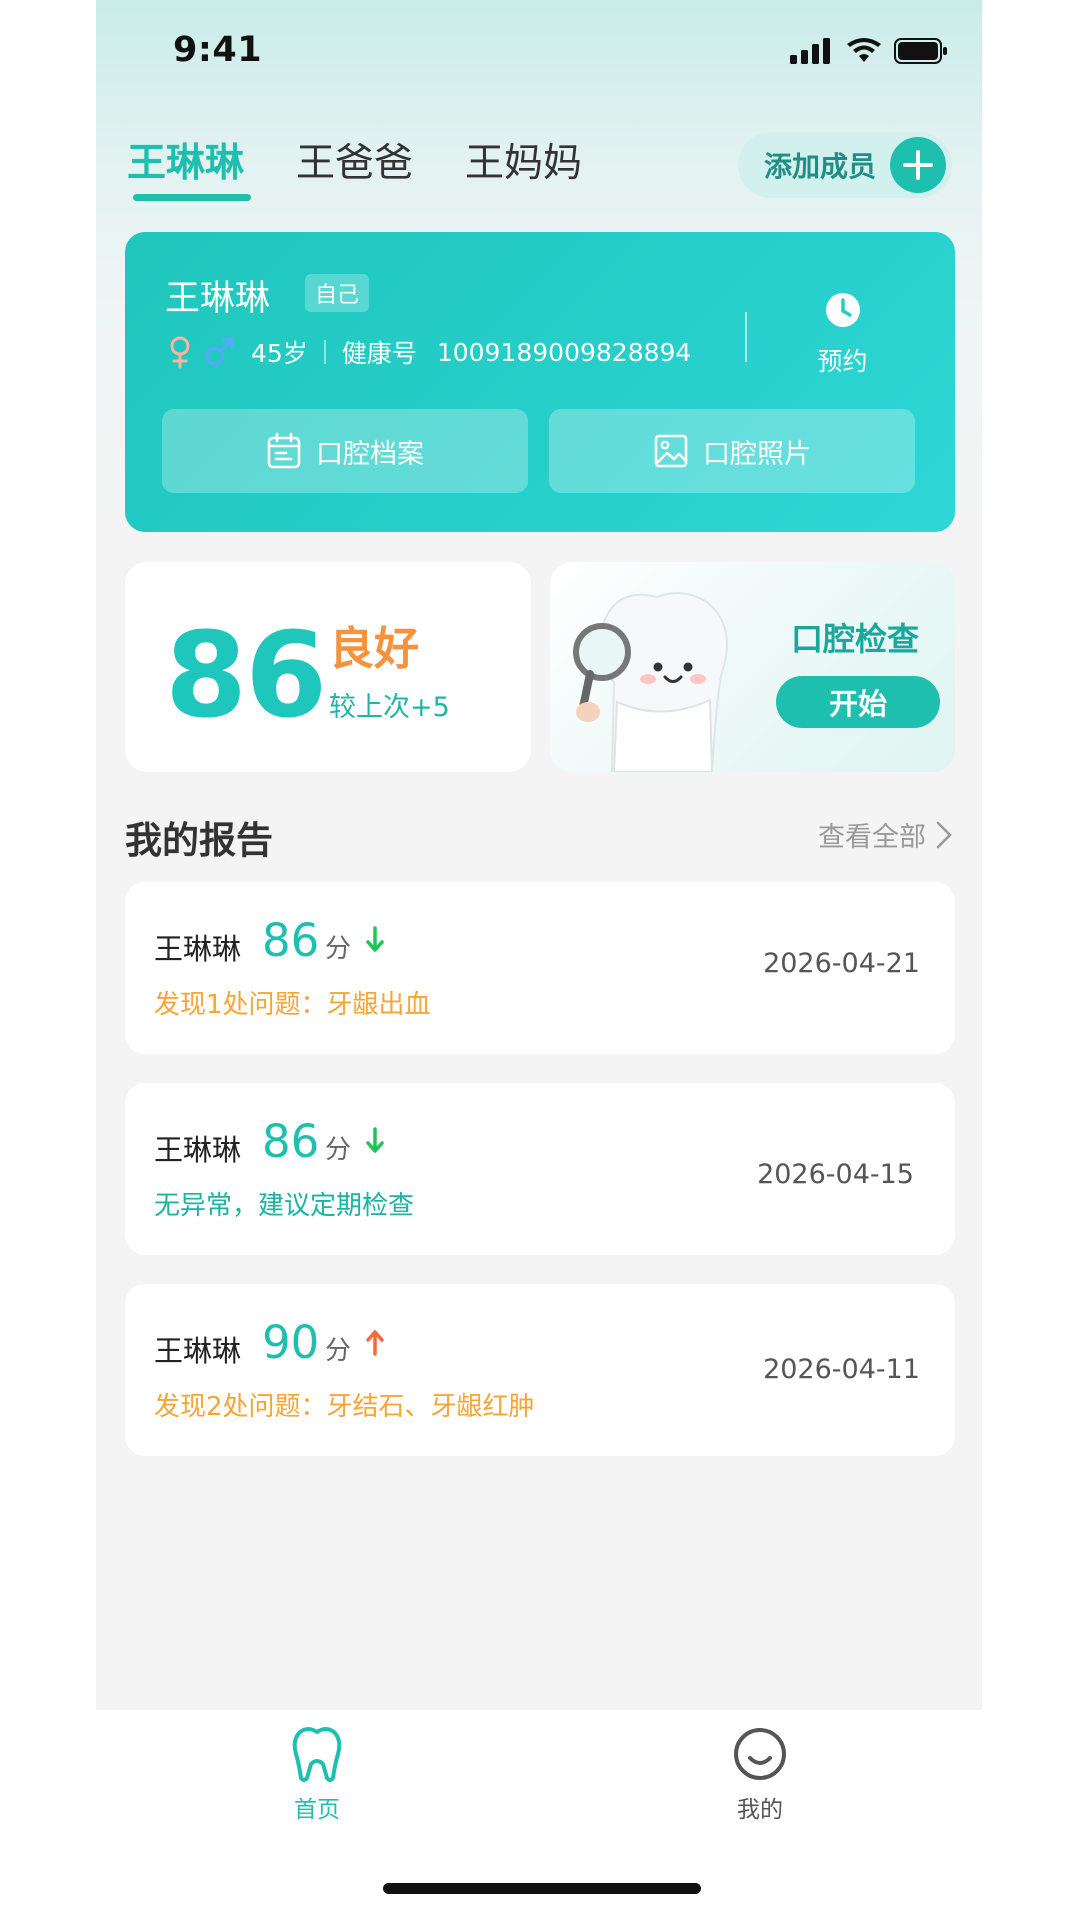 The width and height of the screenshot is (1080, 1920). What do you see at coordinates (218, 299) in the screenshot?
I see `profile-name: 王琳琳` at bounding box center [218, 299].